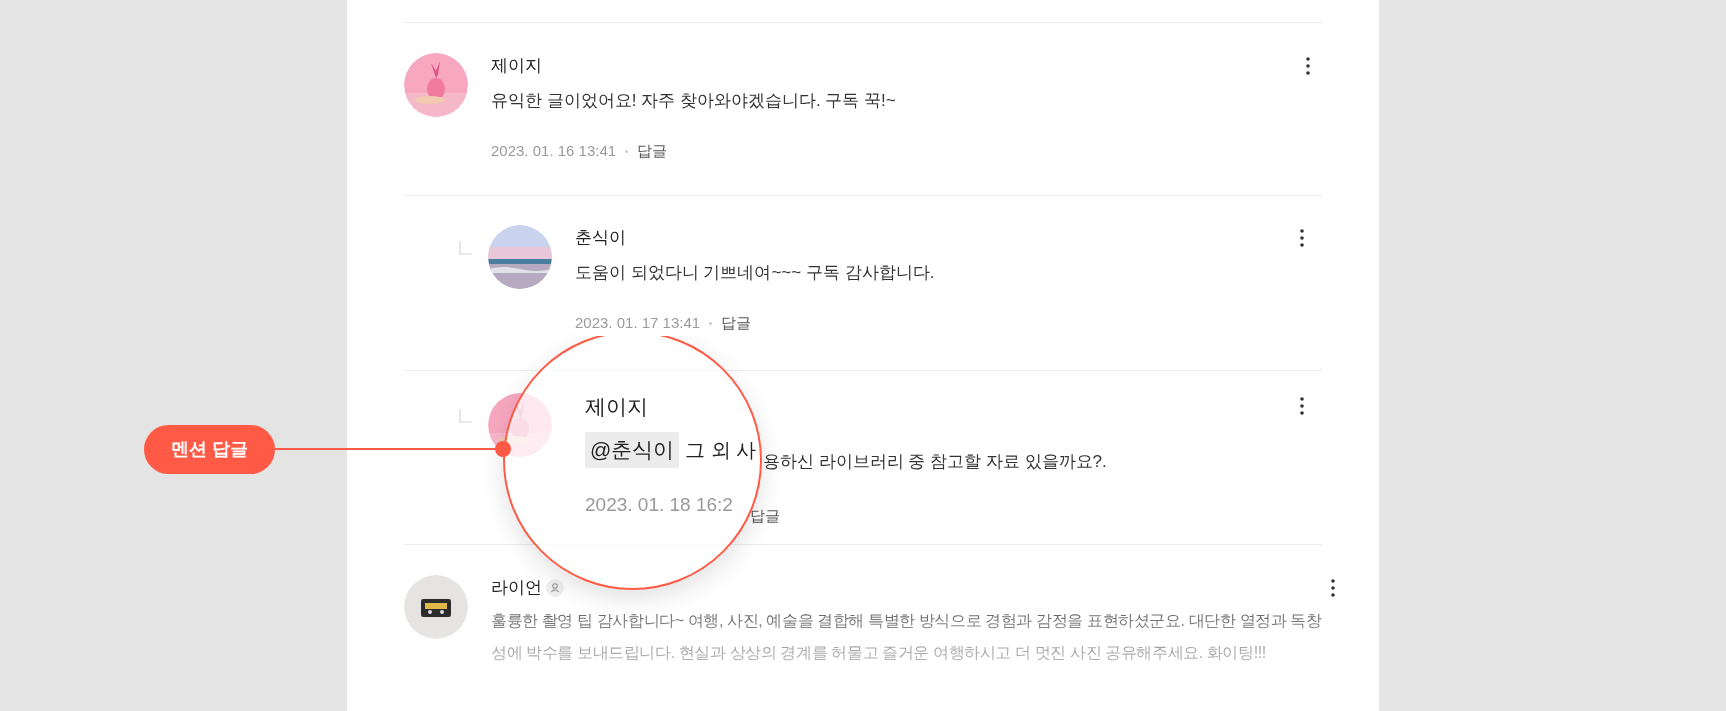  Describe the element at coordinates (721, 450) in the screenshot. I see `comment-text: 그 외 사` at that location.